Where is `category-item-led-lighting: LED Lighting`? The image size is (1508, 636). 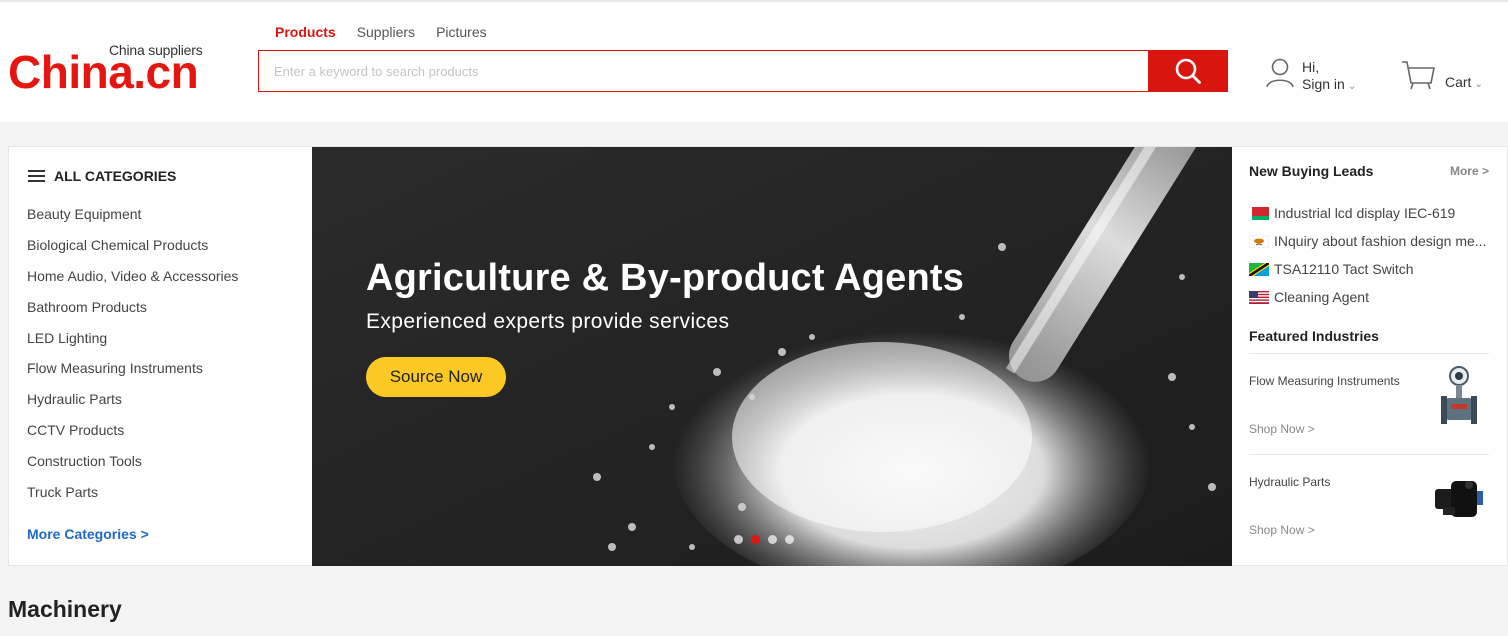
category-item-led-lighting: LED Lighting is located at coordinates (132, 343).